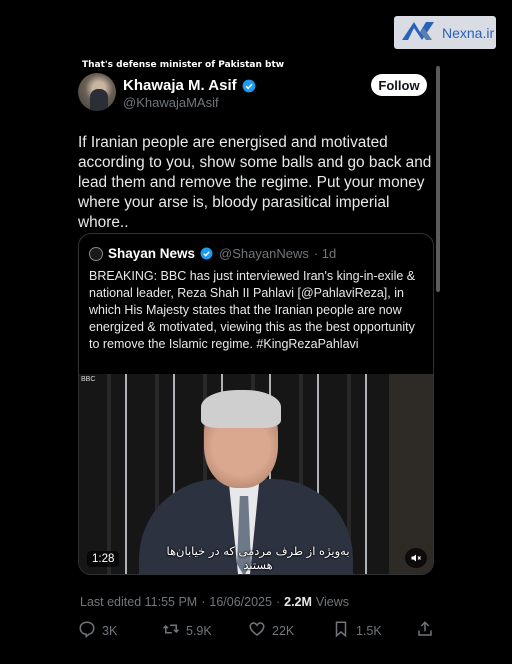 The height and width of the screenshot is (664, 512). What do you see at coordinates (468, 32) in the screenshot?
I see `watermark-text: Nexna.ir` at bounding box center [468, 32].